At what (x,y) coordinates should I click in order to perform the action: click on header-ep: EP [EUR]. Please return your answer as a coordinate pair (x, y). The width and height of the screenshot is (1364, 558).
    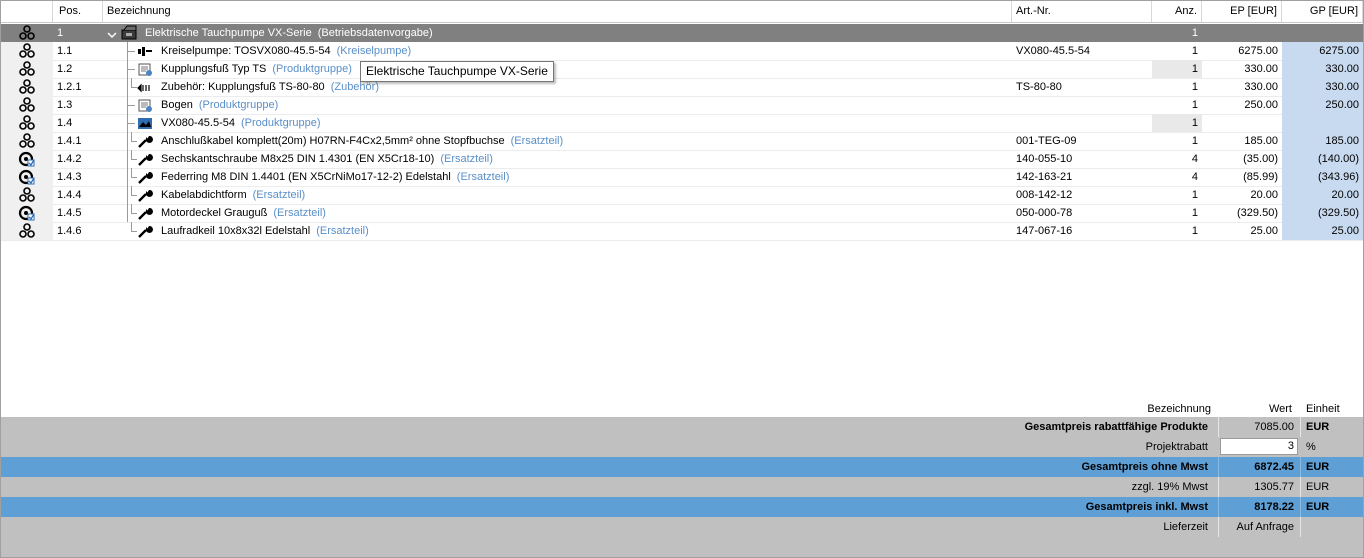
    Looking at the image, I should click on (1242, 11).